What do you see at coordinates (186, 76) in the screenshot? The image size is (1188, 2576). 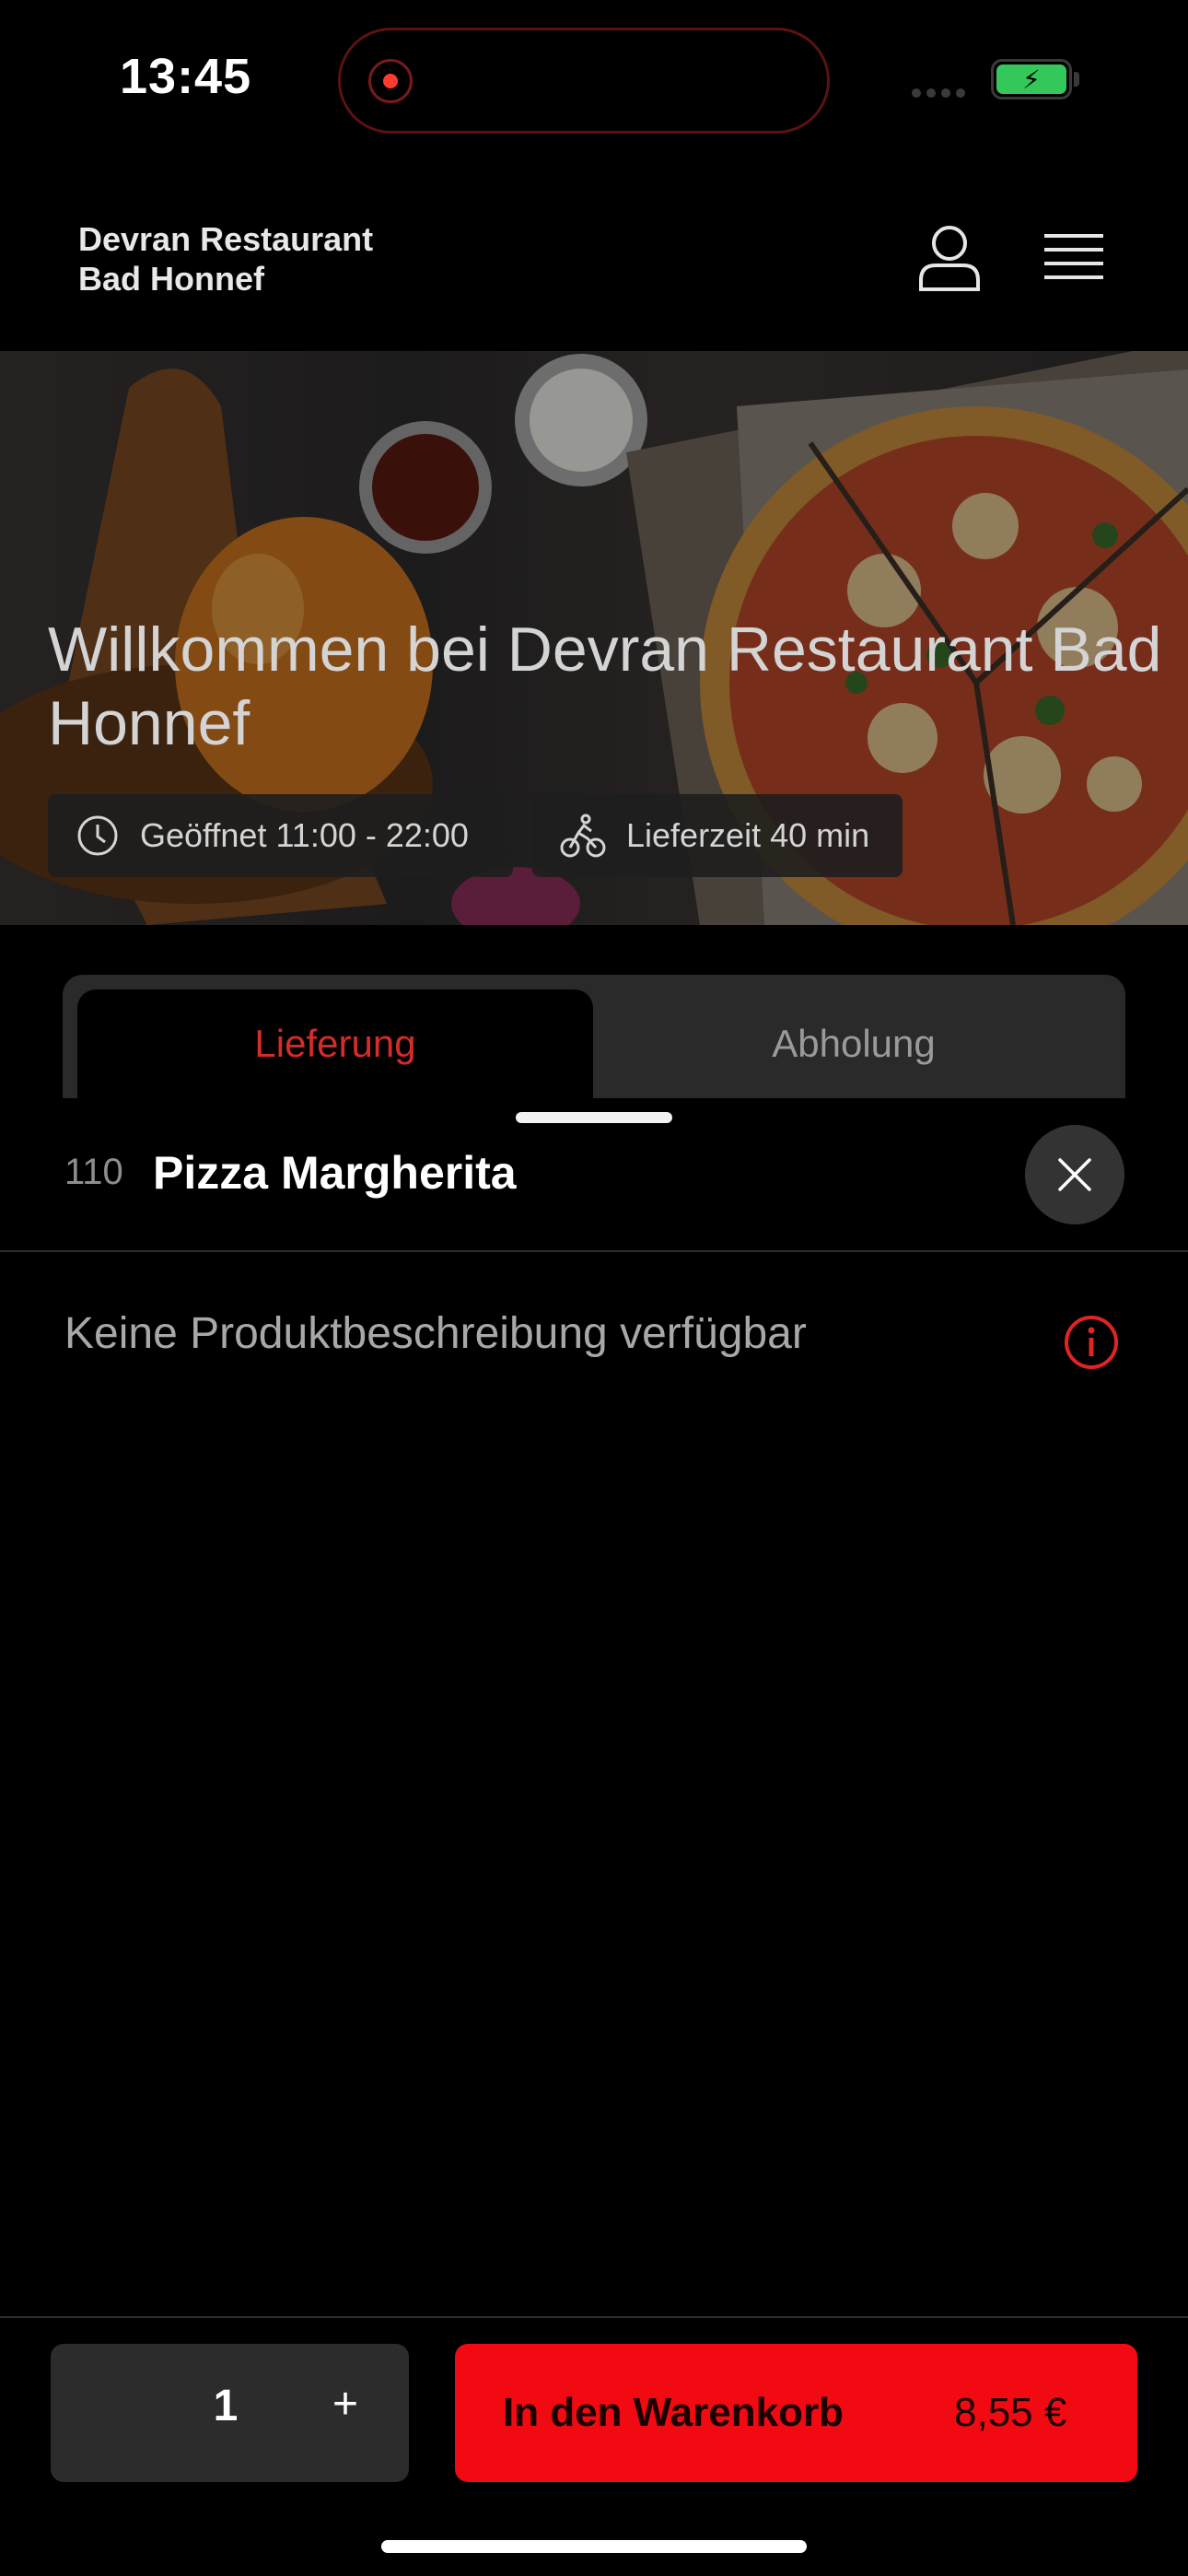 I see `status-time: 13:45` at bounding box center [186, 76].